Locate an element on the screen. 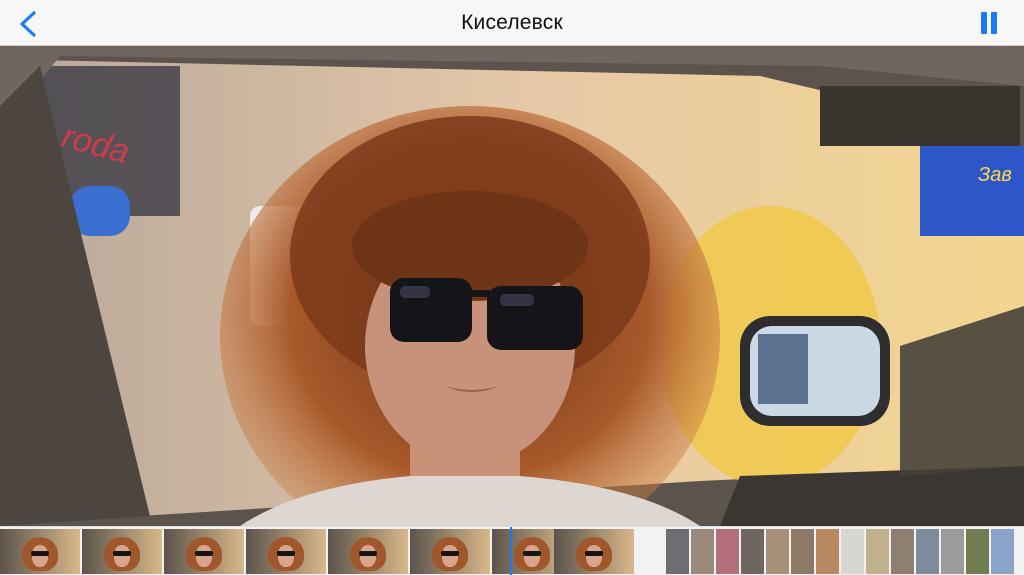 The width and height of the screenshot is (1024, 575). pause-icon-bar is located at coordinates (994, 23).